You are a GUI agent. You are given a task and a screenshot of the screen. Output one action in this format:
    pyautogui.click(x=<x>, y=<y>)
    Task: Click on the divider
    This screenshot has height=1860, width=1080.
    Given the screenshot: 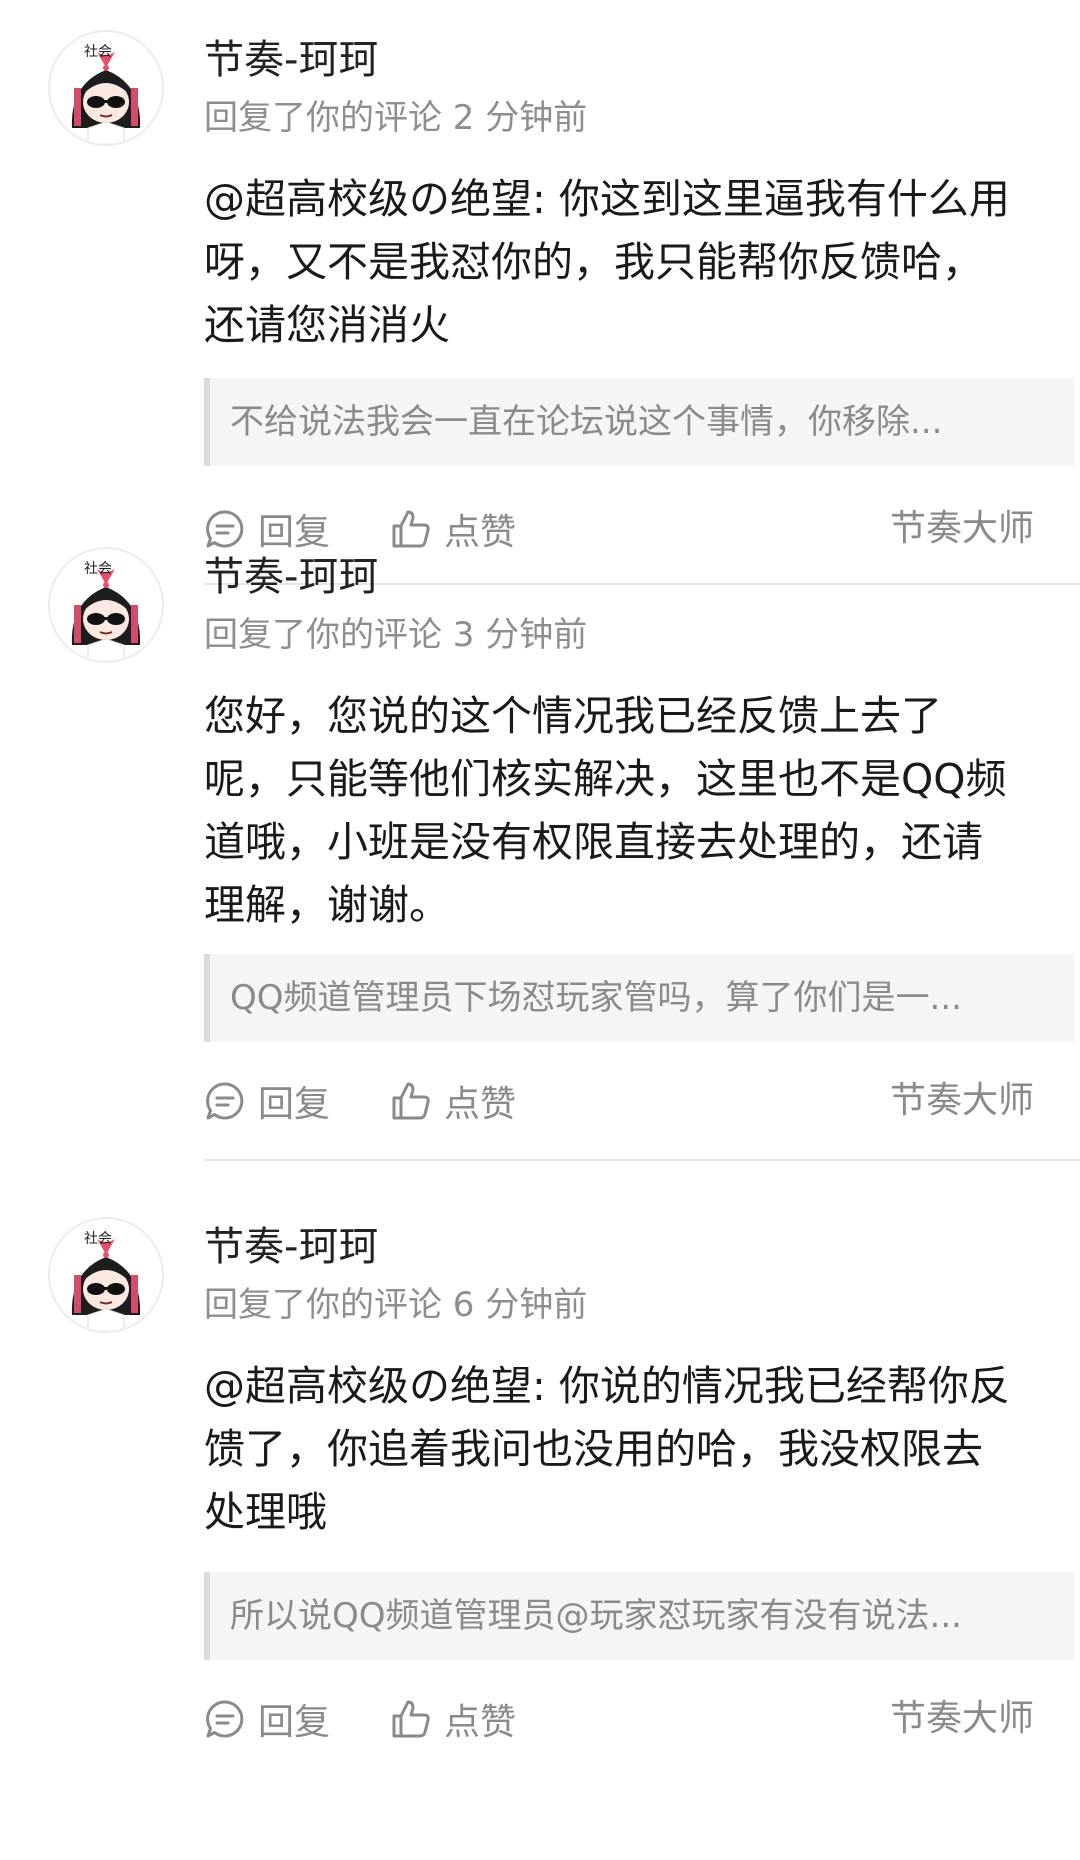 What is the action you would take?
    pyautogui.click(x=642, y=1160)
    